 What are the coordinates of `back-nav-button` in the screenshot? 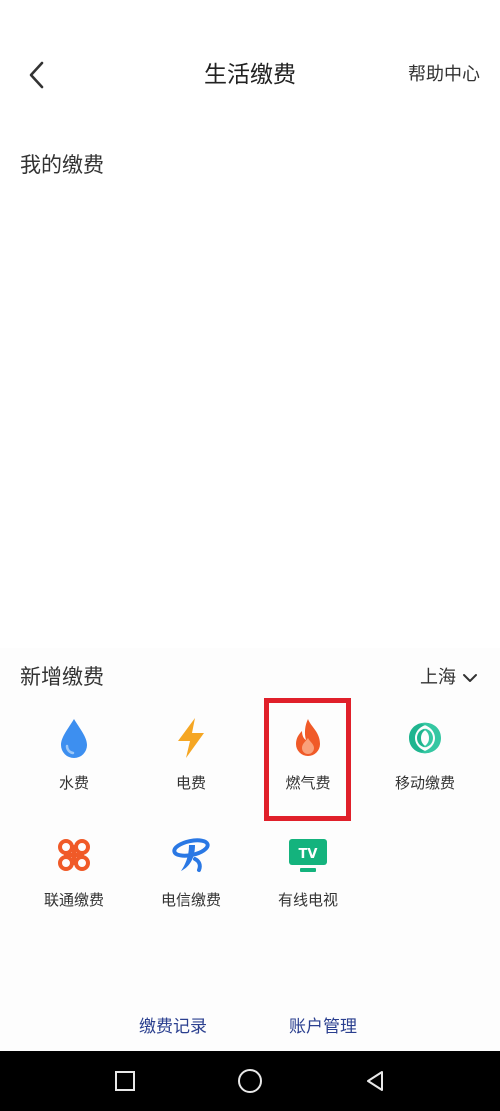 It's located at (375, 1081).